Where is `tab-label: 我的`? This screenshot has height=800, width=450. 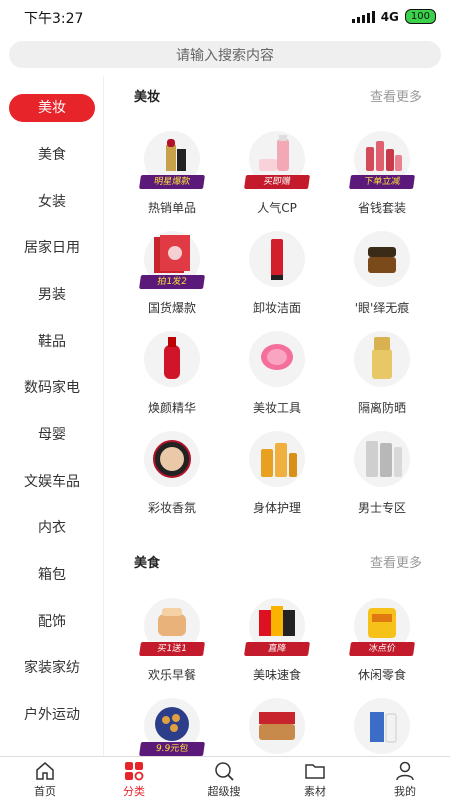
tab-label: 我的 is located at coordinates (405, 791).